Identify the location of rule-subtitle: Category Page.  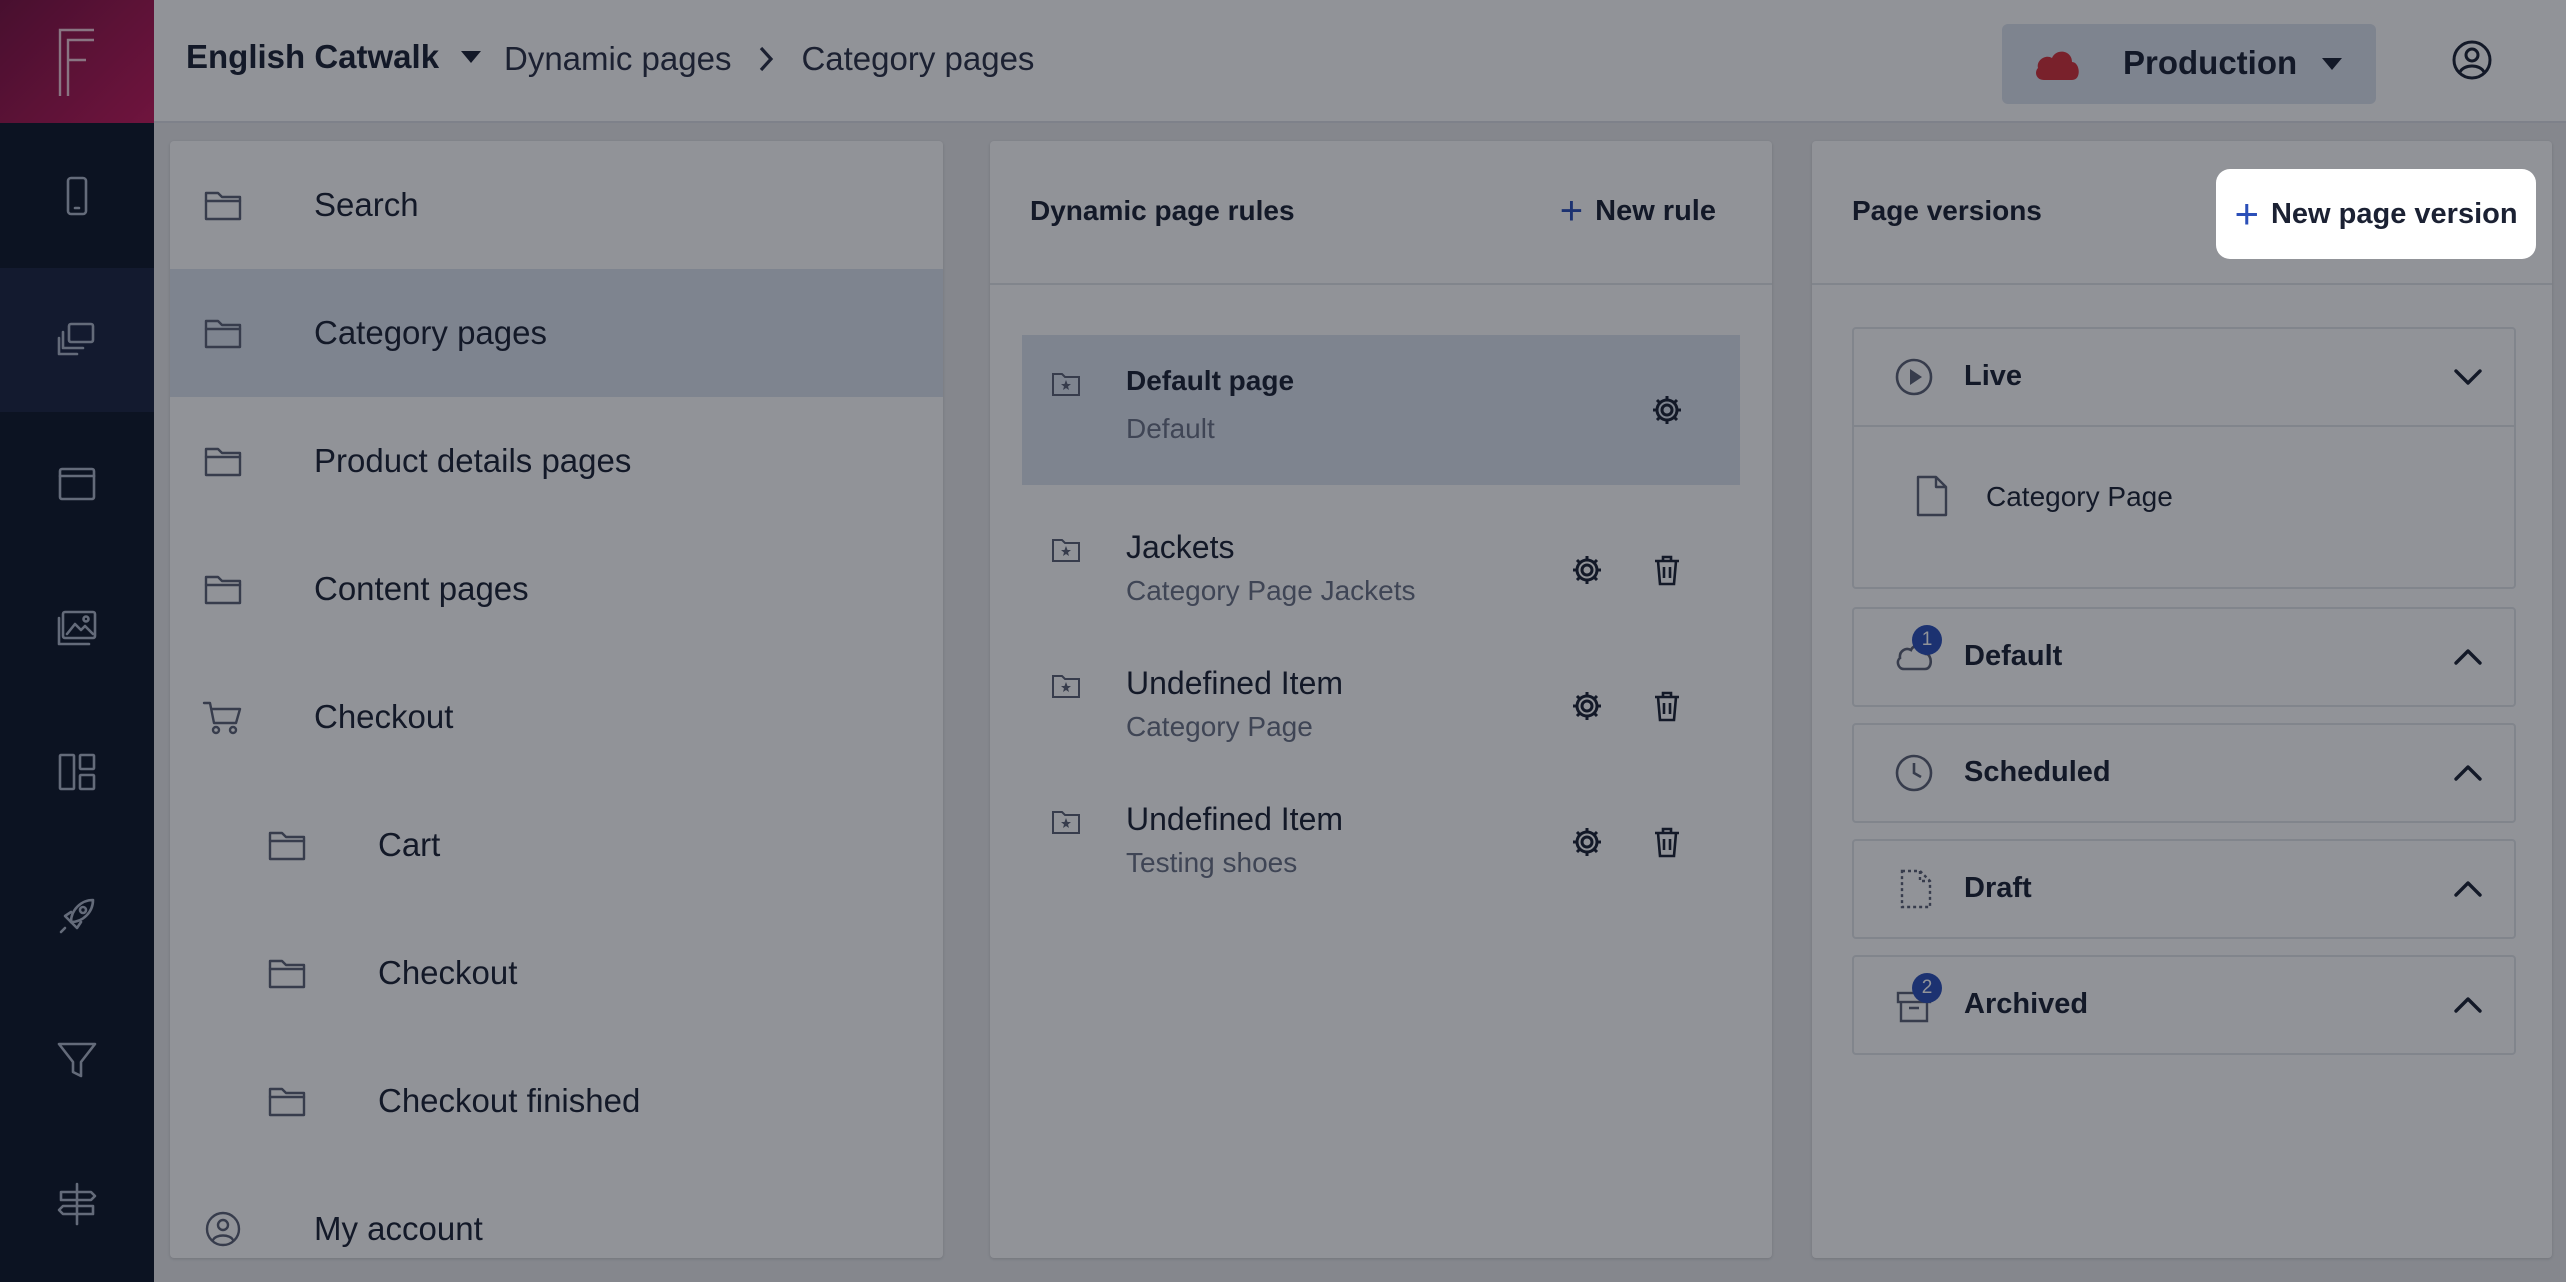
(1219, 726).